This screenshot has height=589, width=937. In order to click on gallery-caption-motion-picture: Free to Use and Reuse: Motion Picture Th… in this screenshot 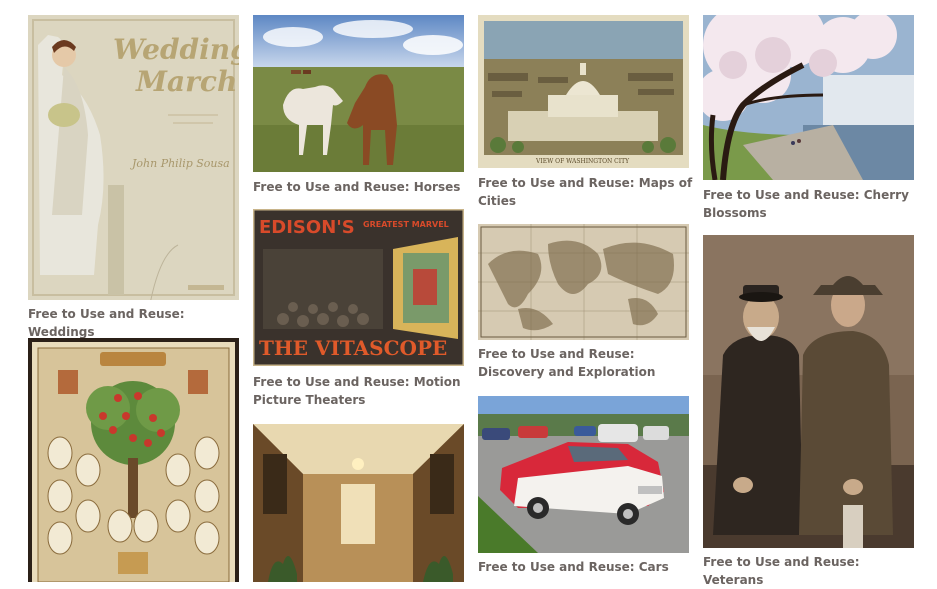, I will do `click(360, 391)`.